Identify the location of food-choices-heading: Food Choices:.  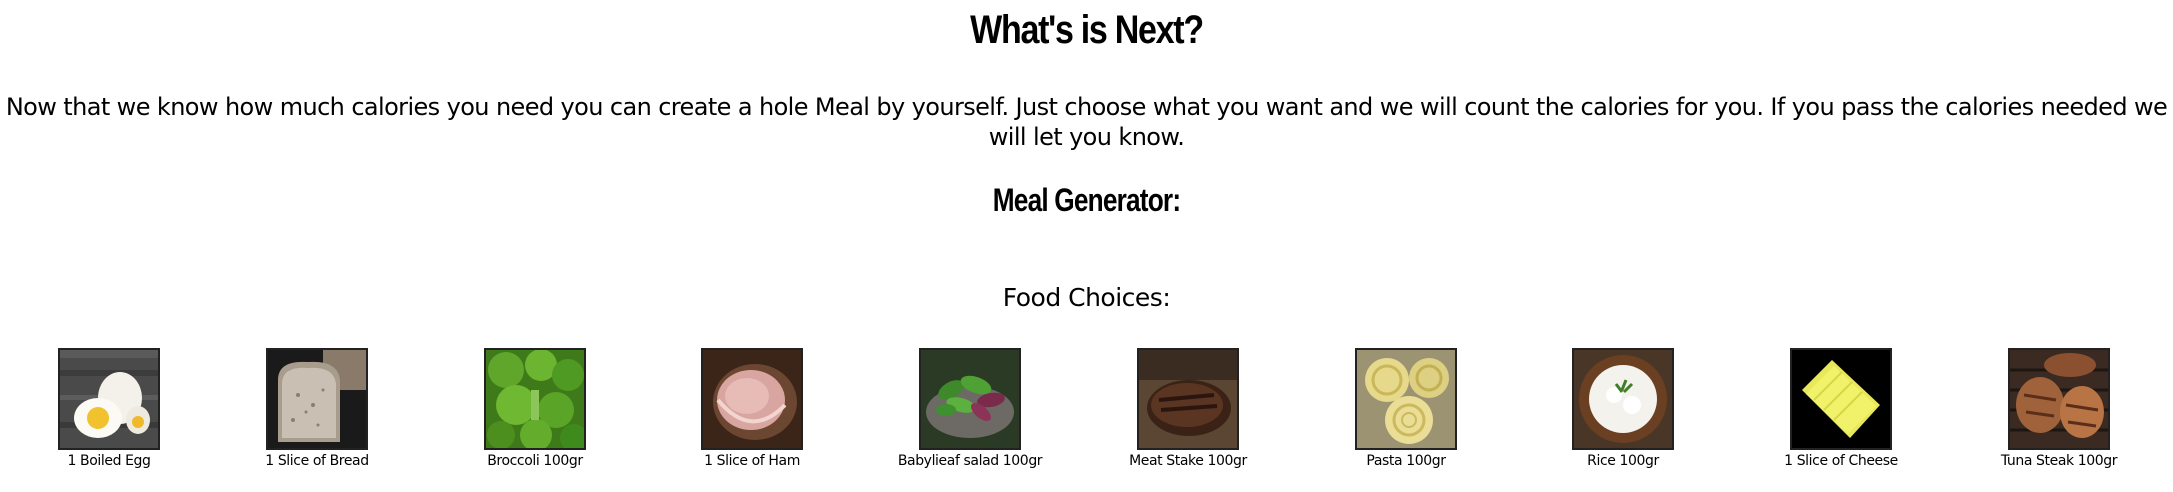
(1086, 297).